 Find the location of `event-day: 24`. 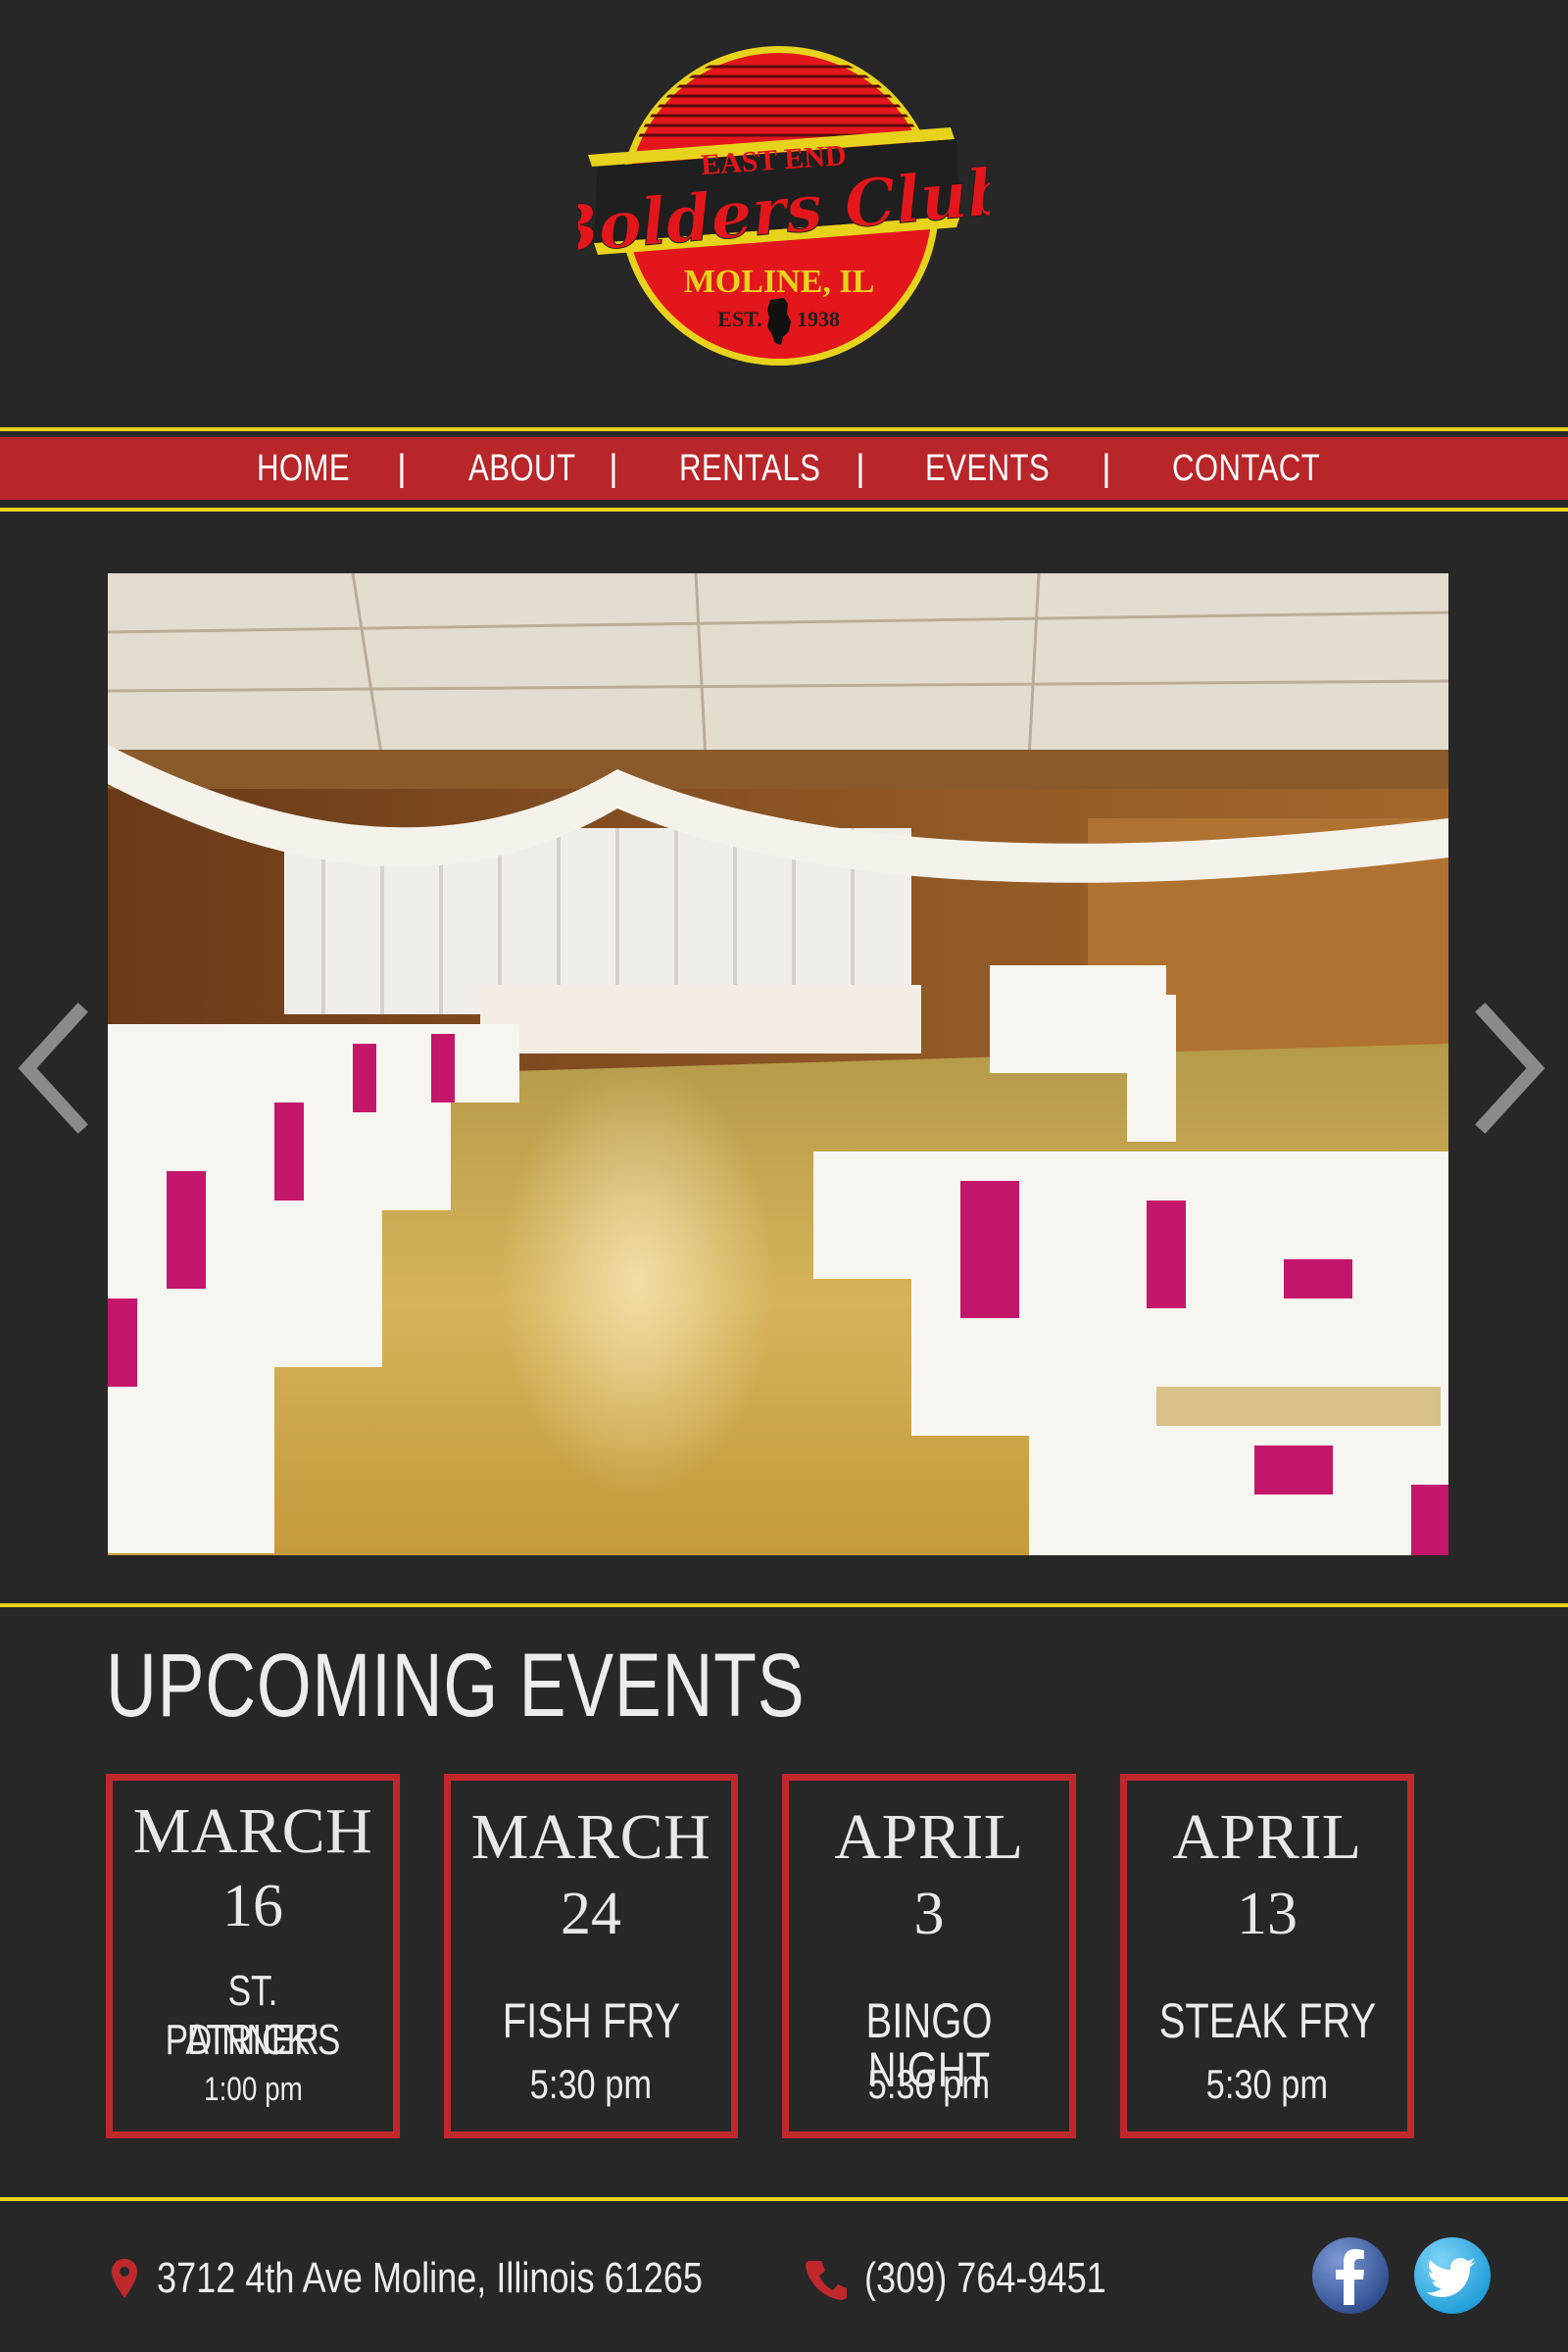

event-day: 24 is located at coordinates (591, 1914).